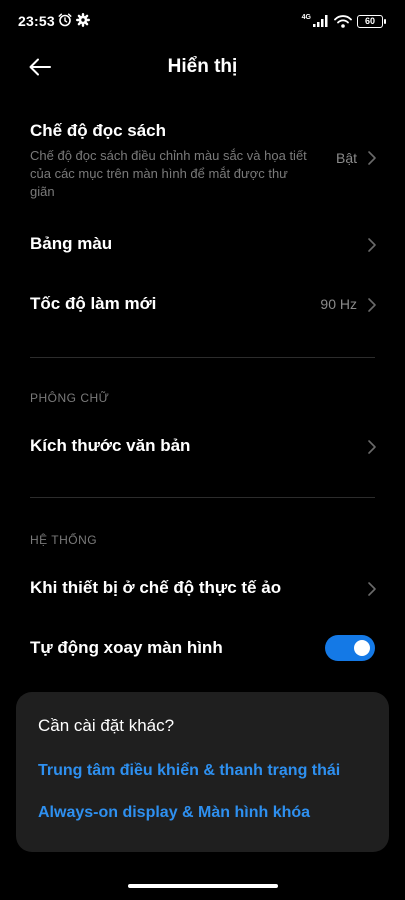  What do you see at coordinates (320, 21) in the screenshot?
I see `signal-icon` at bounding box center [320, 21].